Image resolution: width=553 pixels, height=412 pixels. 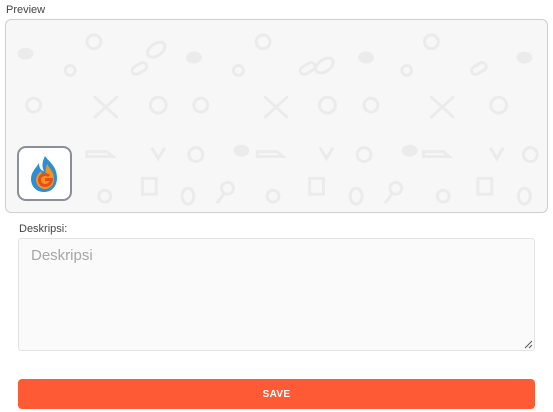 I want to click on rugby-ball-doodle-icon, so click(x=156, y=49).